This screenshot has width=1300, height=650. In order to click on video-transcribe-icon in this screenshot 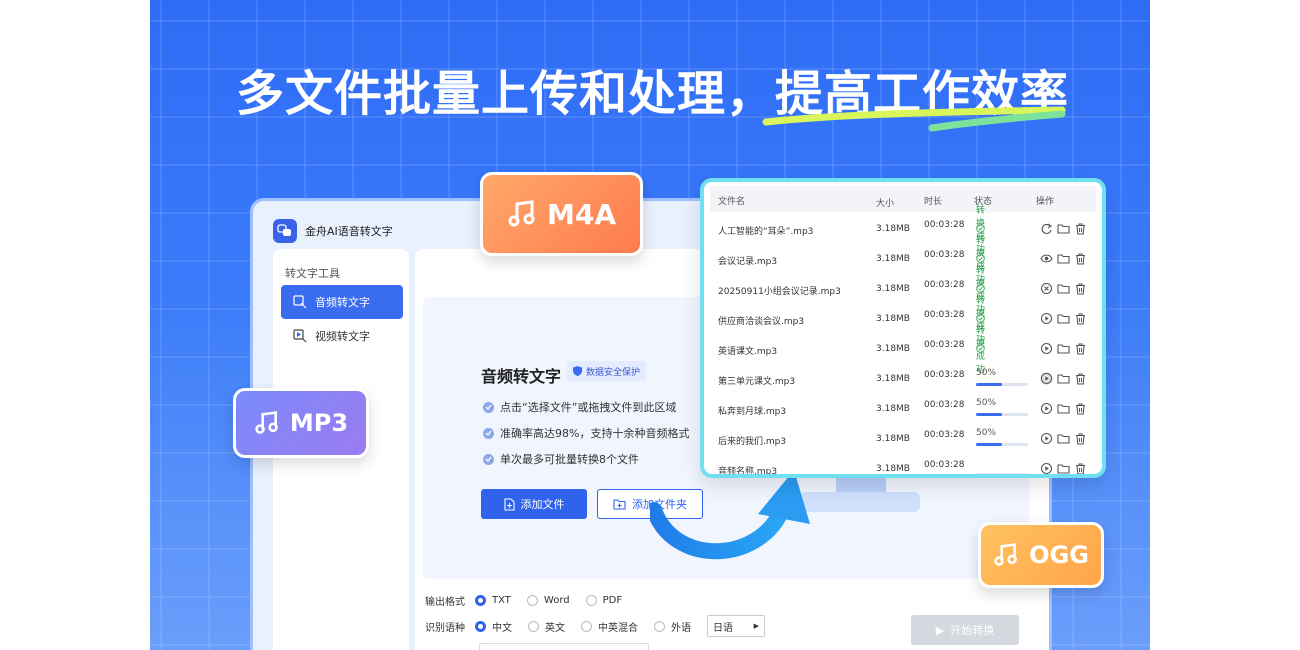, I will do `click(300, 336)`.